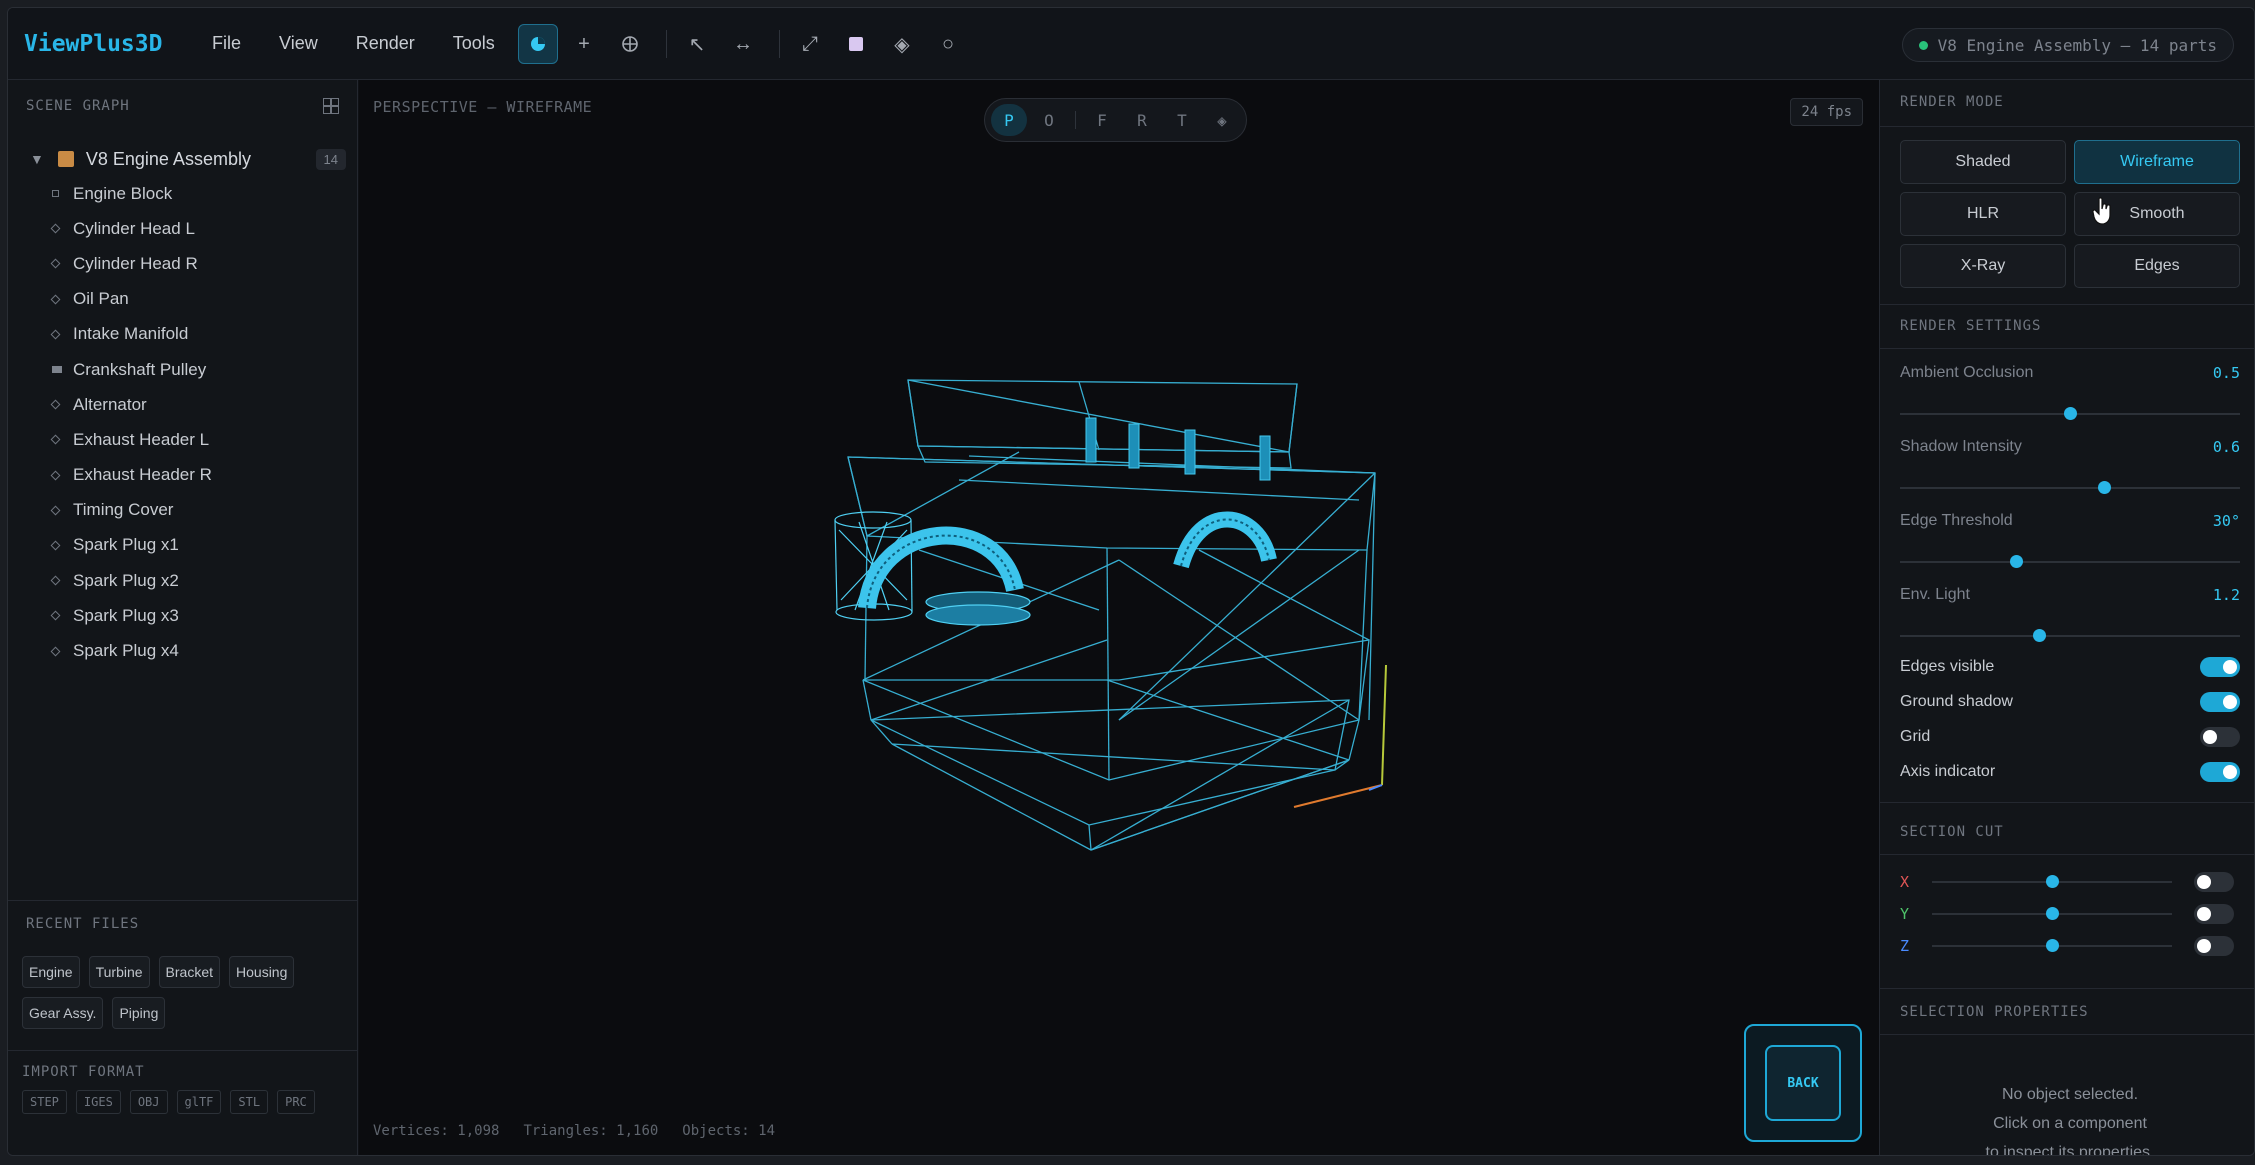  Describe the element at coordinates (98, 1102) in the screenshot. I see `format-chip: IGES` at that location.